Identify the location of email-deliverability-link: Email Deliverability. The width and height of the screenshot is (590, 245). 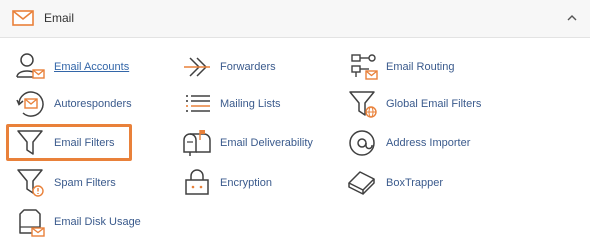
(255, 143).